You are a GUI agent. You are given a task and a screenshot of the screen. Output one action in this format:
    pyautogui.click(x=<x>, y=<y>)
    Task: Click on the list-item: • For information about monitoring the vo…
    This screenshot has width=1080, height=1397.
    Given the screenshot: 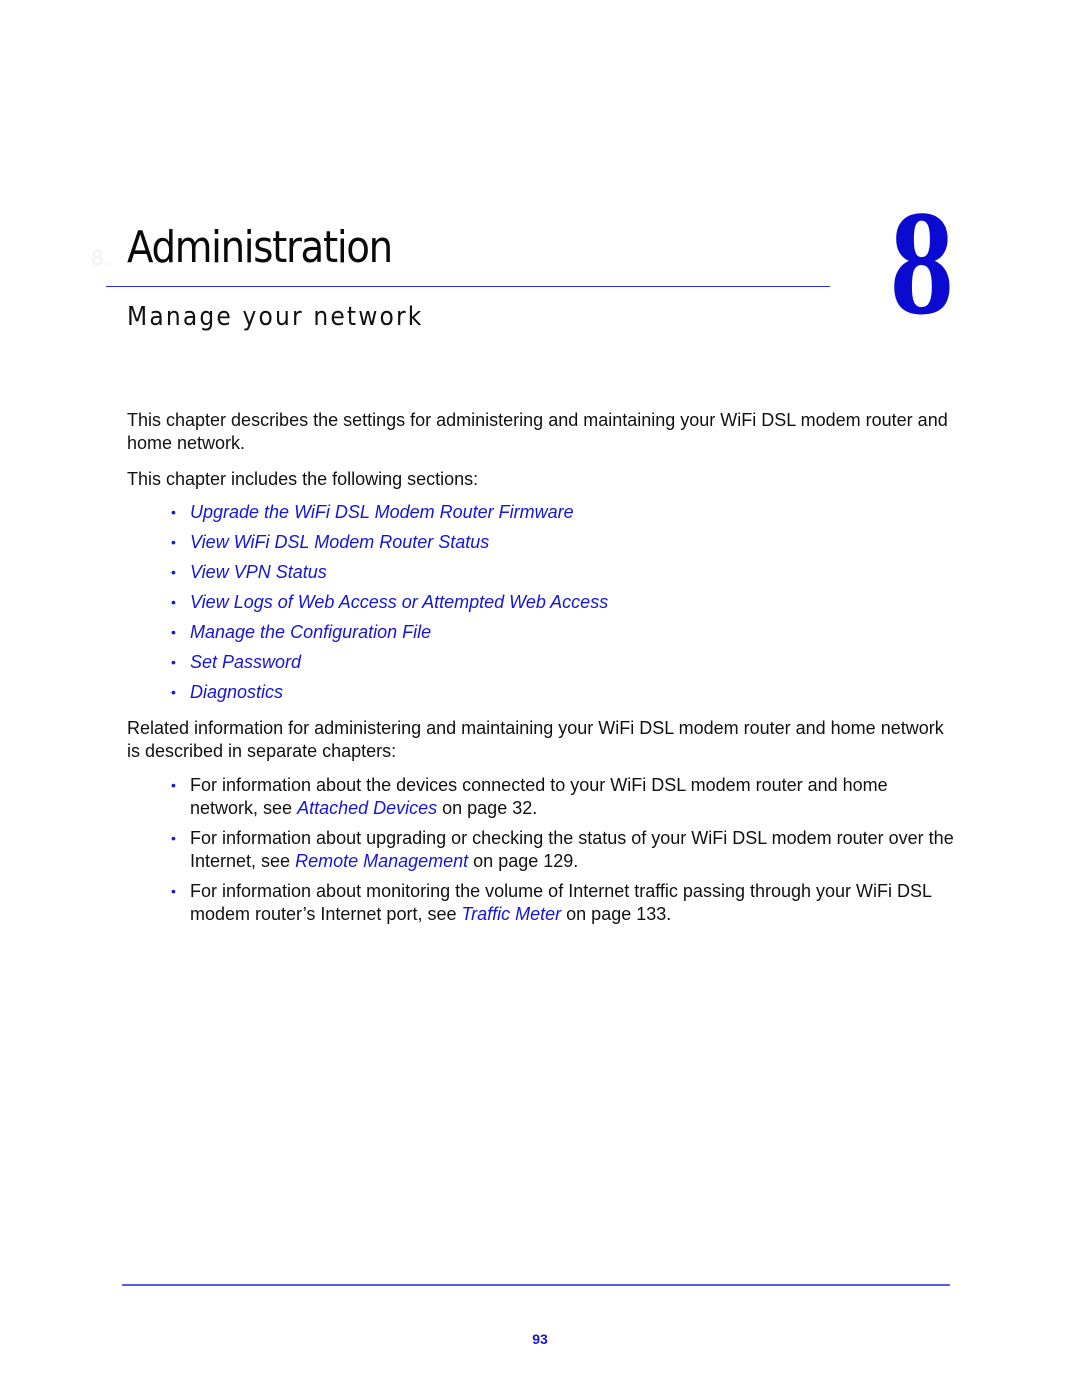 What is the action you would take?
    pyautogui.click(x=542, y=903)
    